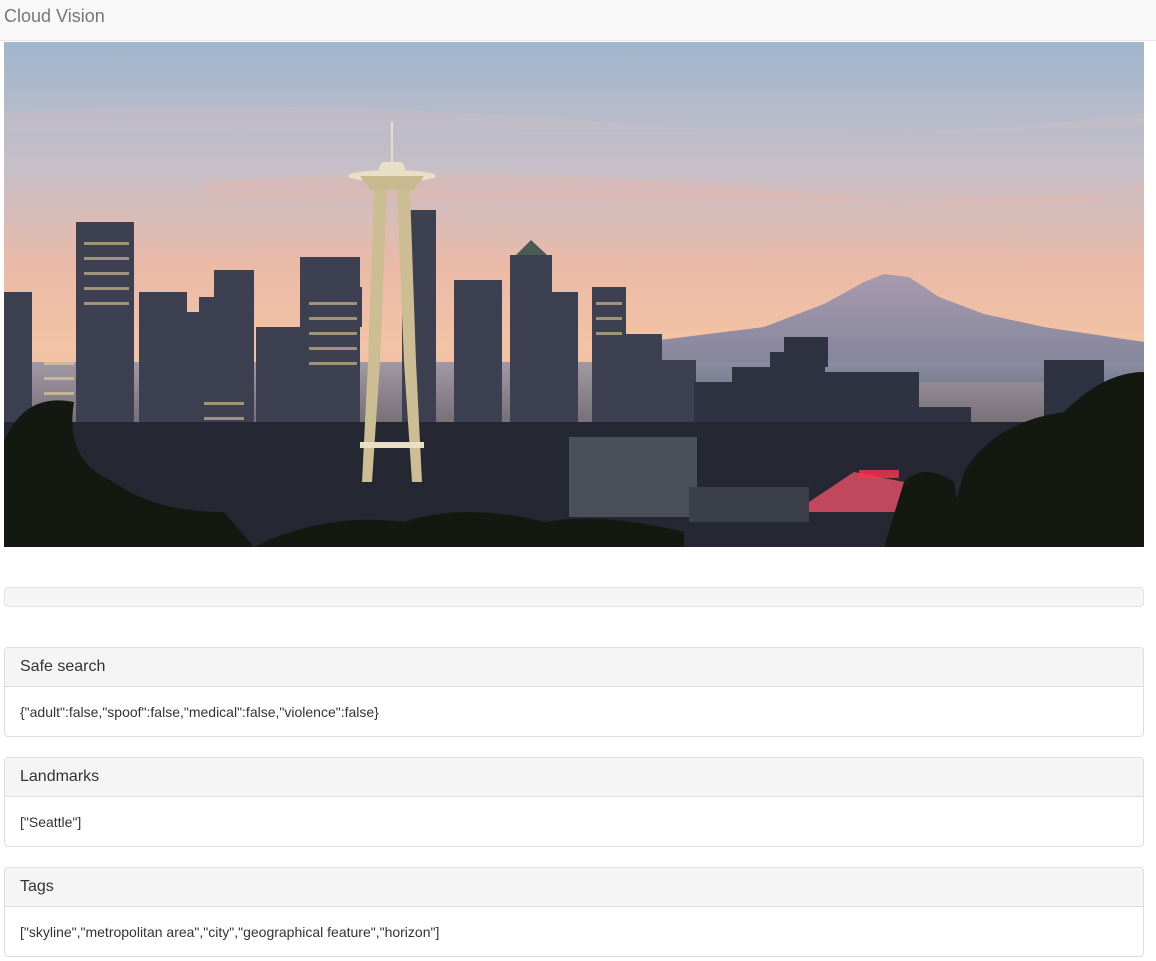 The height and width of the screenshot is (961, 1156). What do you see at coordinates (574, 667) in the screenshot?
I see `safe-search-title: Safe search` at bounding box center [574, 667].